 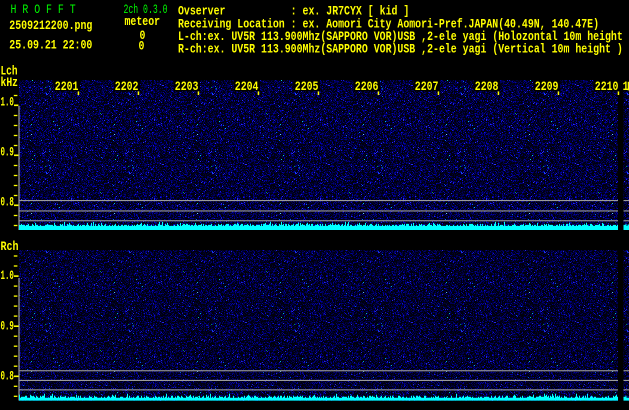 What do you see at coordinates (43, 9) in the screenshot?
I see `svg-text: H R O F F T` at bounding box center [43, 9].